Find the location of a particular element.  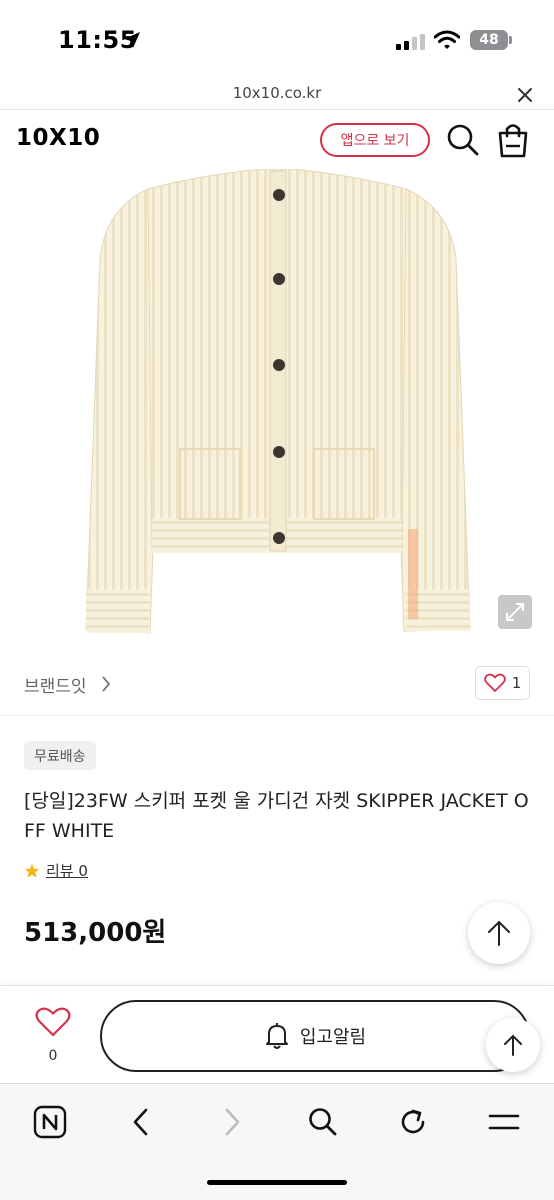

star-icon is located at coordinates (32, 870).